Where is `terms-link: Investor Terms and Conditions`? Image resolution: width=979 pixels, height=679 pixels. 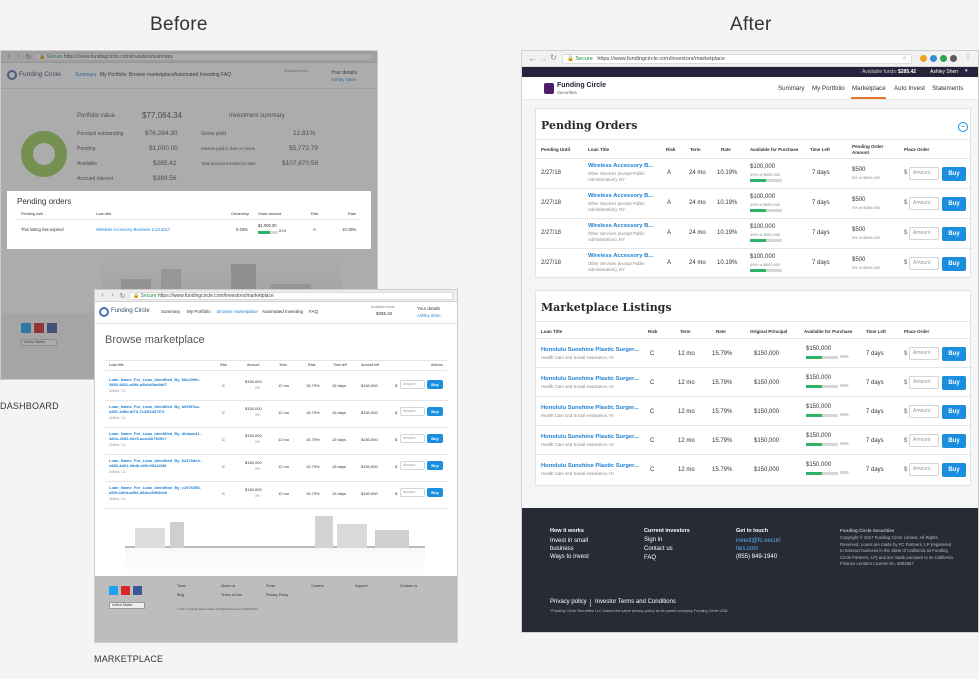
terms-link: Investor Terms and Conditions is located at coordinates (635, 602).